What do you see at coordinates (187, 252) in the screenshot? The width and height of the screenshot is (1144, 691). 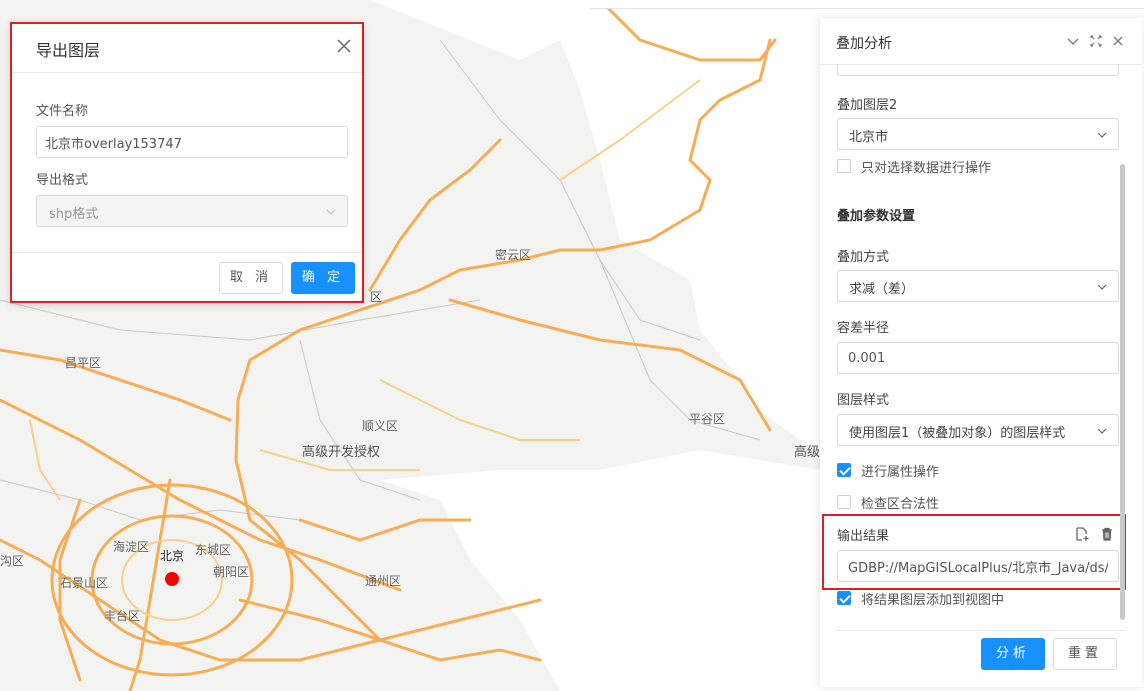 I see `dialog-footer-divider` at bounding box center [187, 252].